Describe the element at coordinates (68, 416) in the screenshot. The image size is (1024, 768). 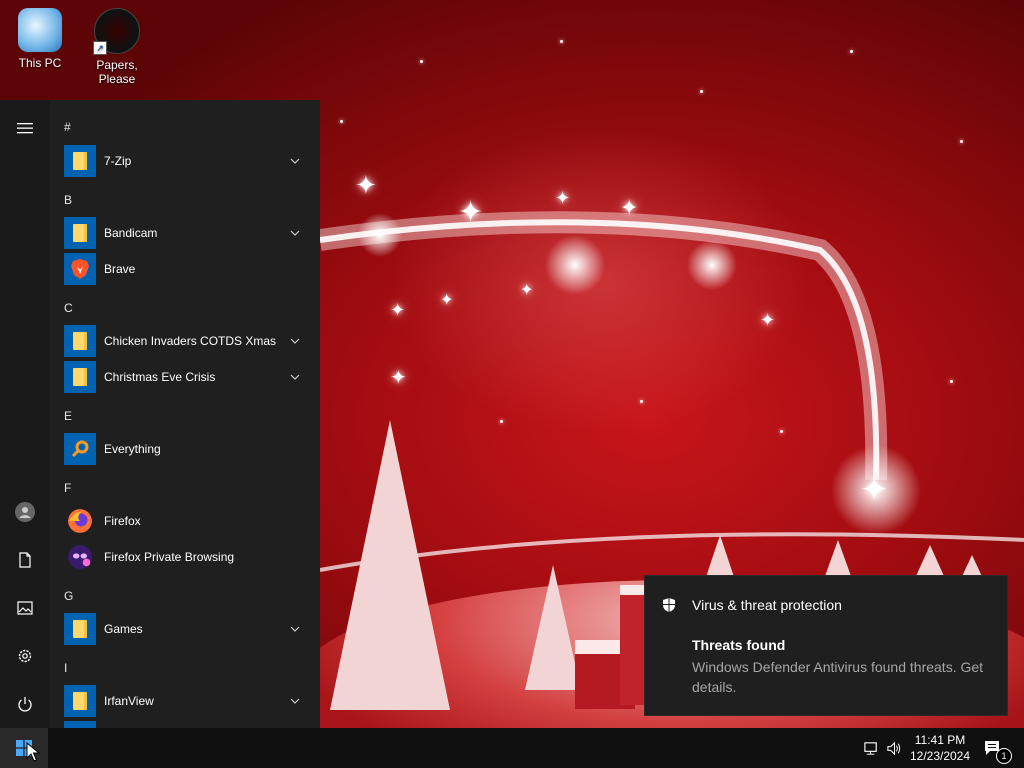
I see `group-header-e: E` at that location.